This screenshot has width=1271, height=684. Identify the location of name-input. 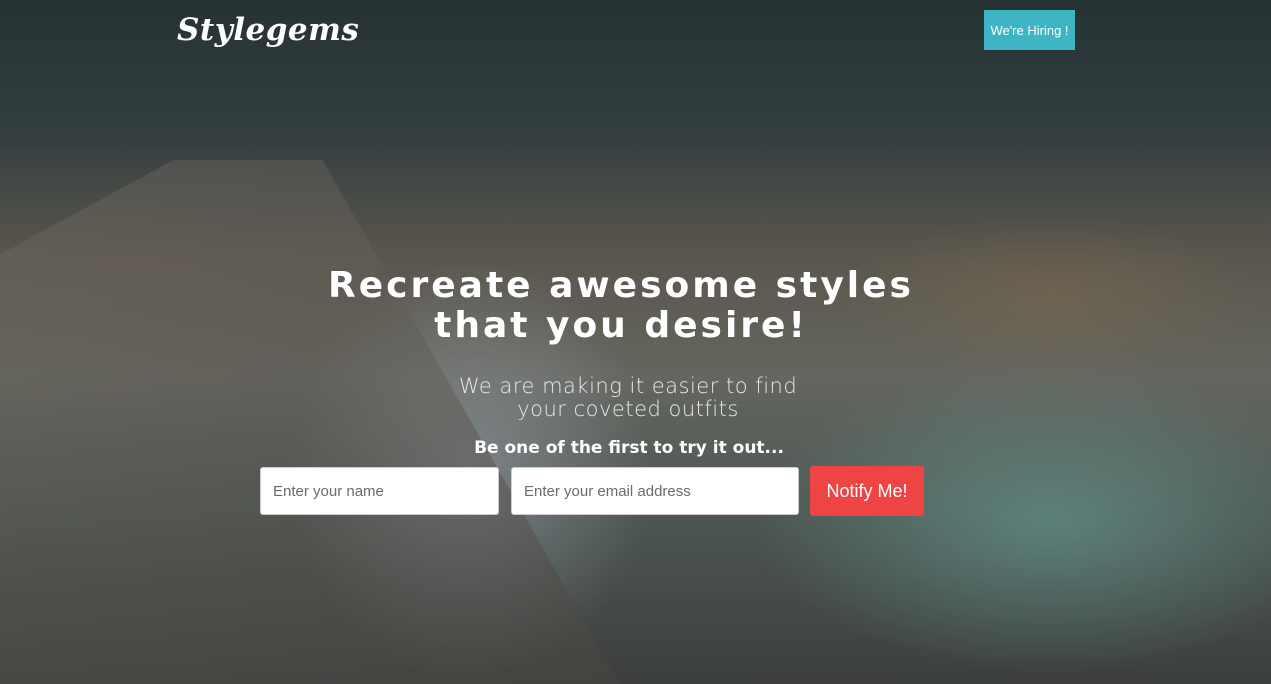
(379, 491).